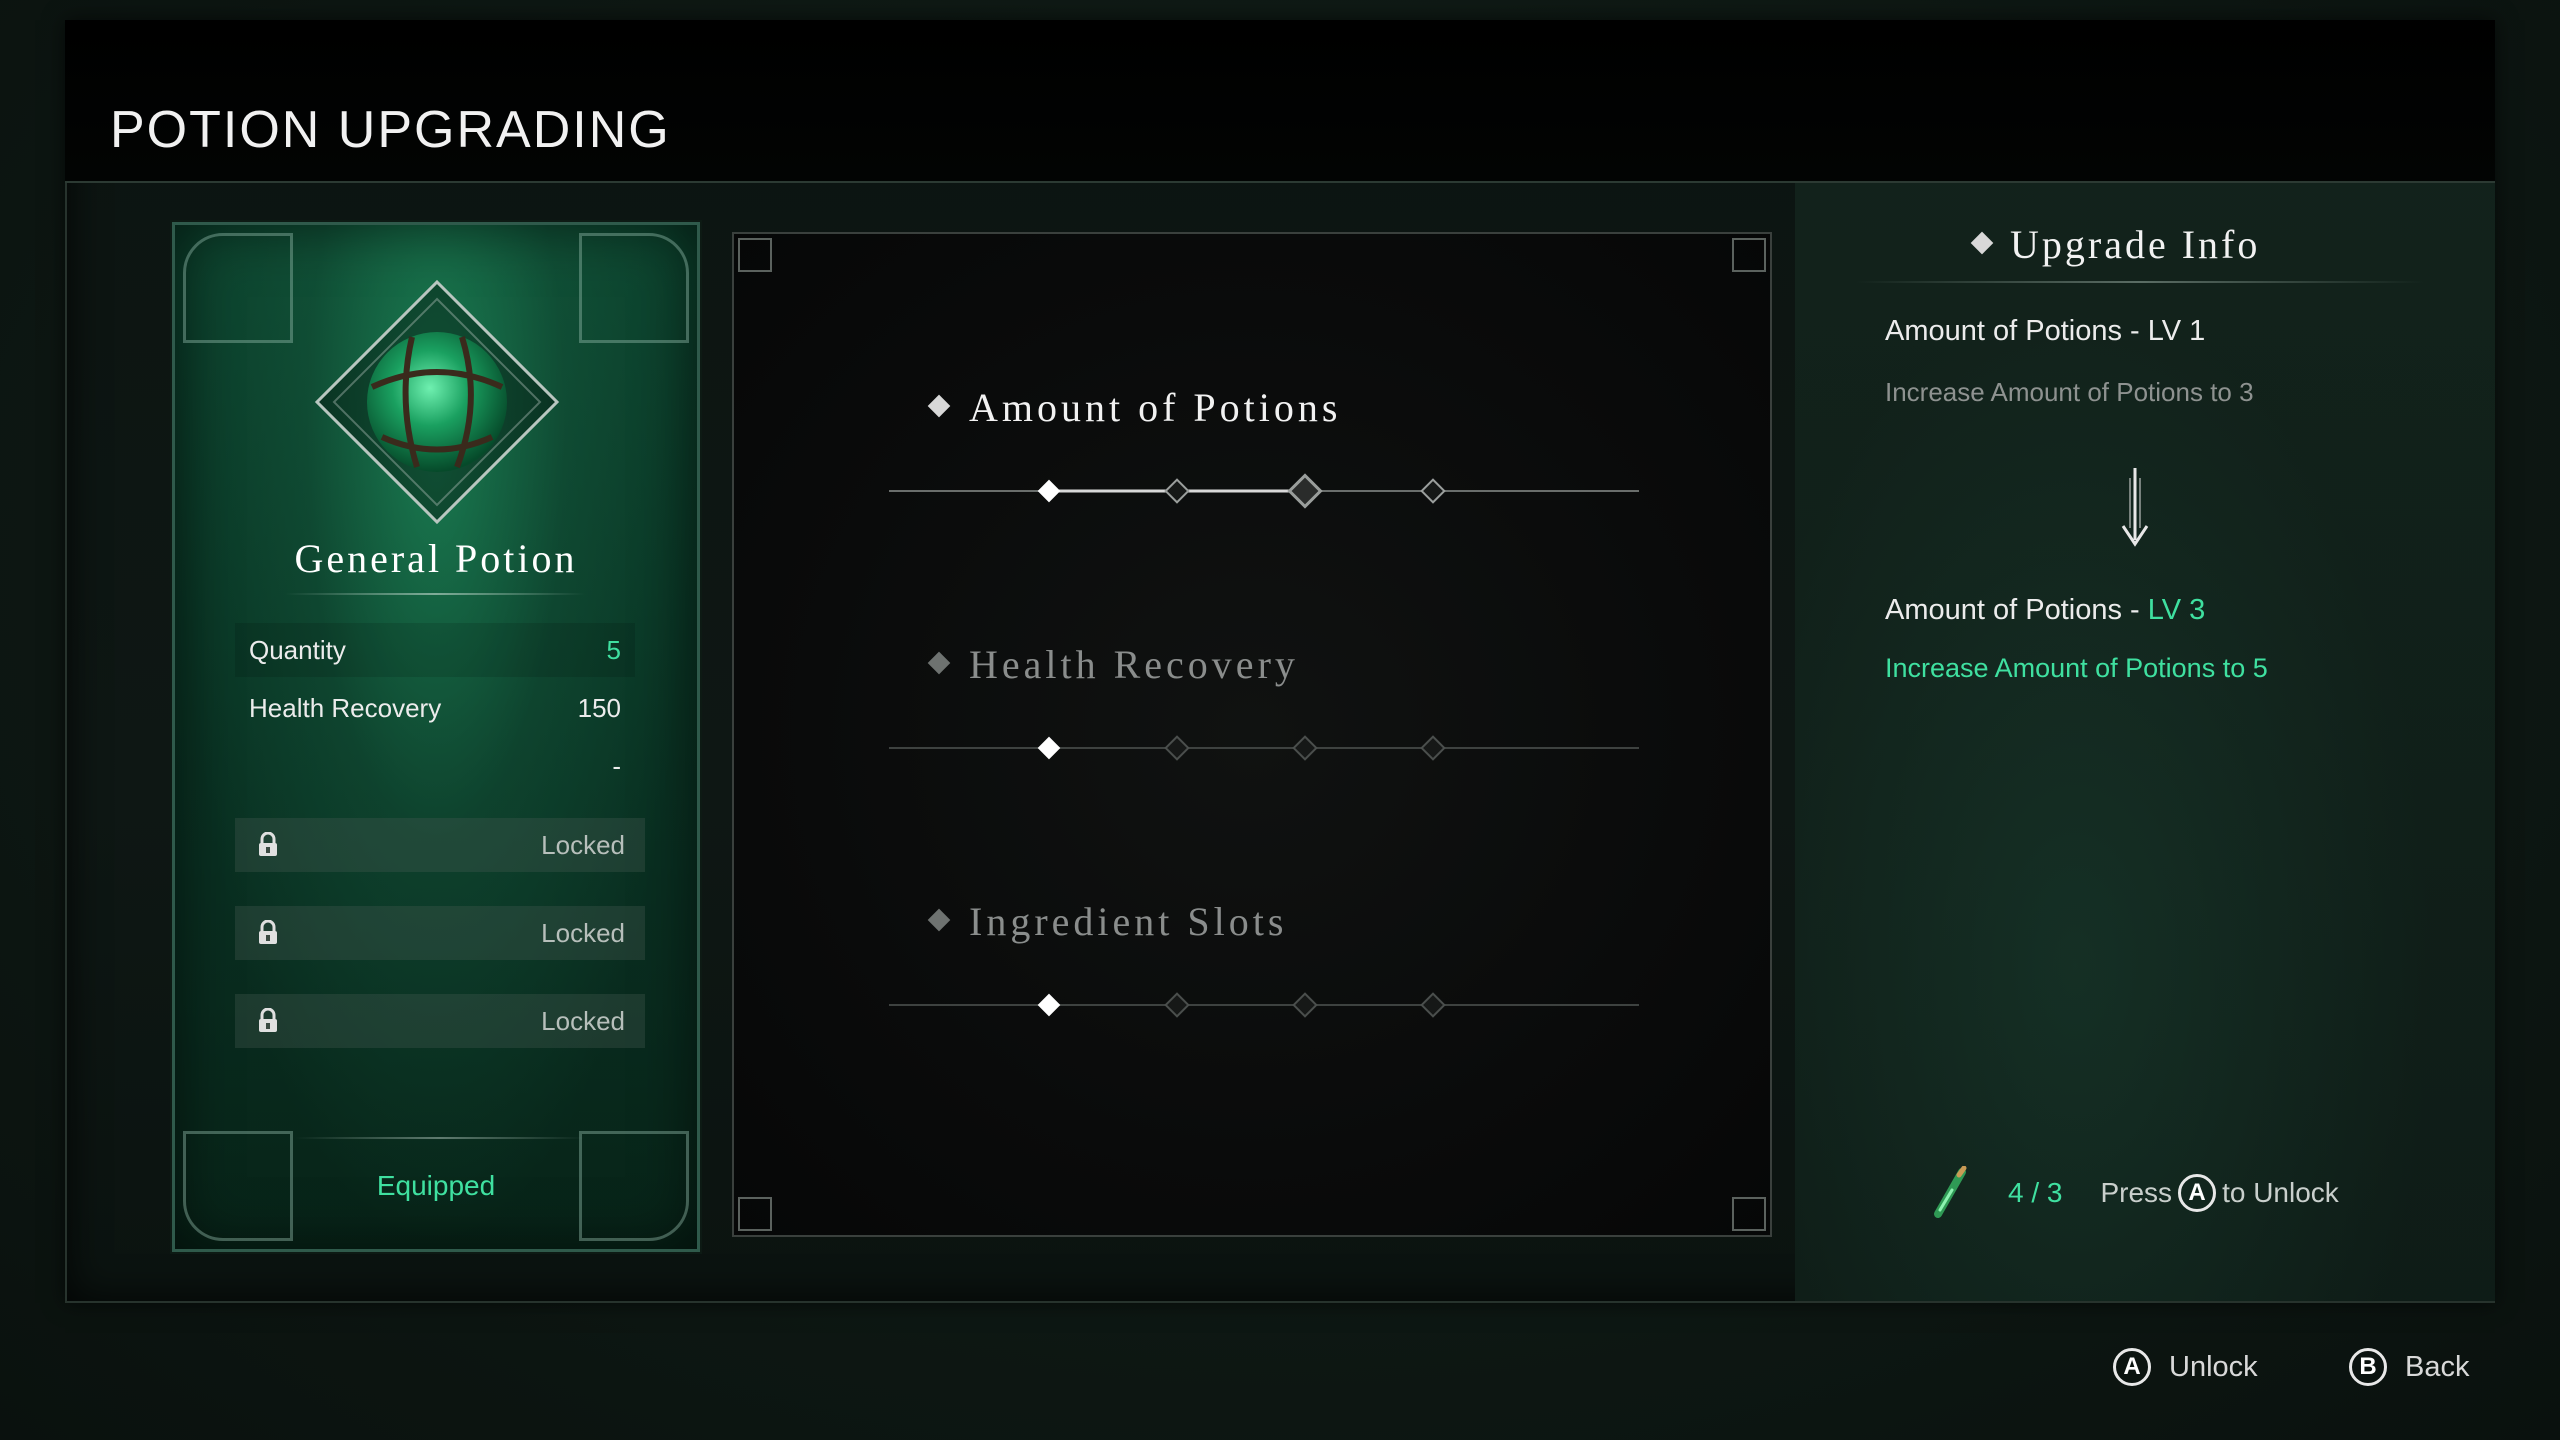 This screenshot has height=1440, width=2560. Describe the element at coordinates (1155, 407) in the screenshot. I see `upgrade-label: Amount of Potions` at that location.